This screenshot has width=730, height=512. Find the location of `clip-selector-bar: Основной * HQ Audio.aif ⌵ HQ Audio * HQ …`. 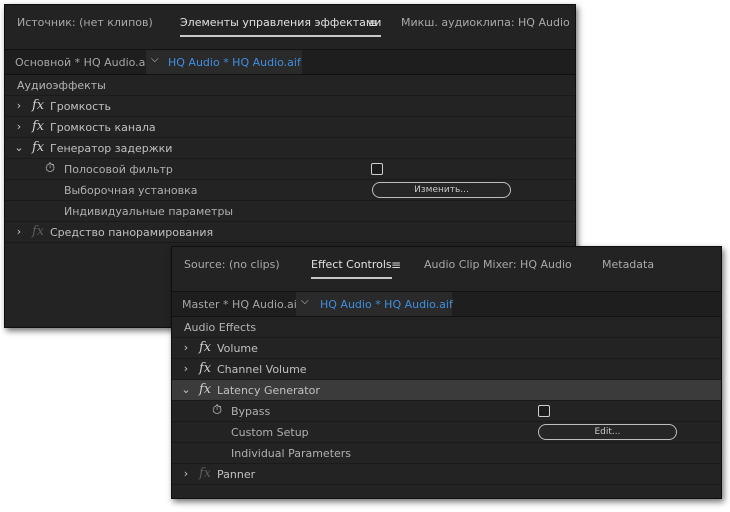

clip-selector-bar: Основной * HQ Audio.aif ⌵ HQ Audio * HQ … is located at coordinates (290, 62).